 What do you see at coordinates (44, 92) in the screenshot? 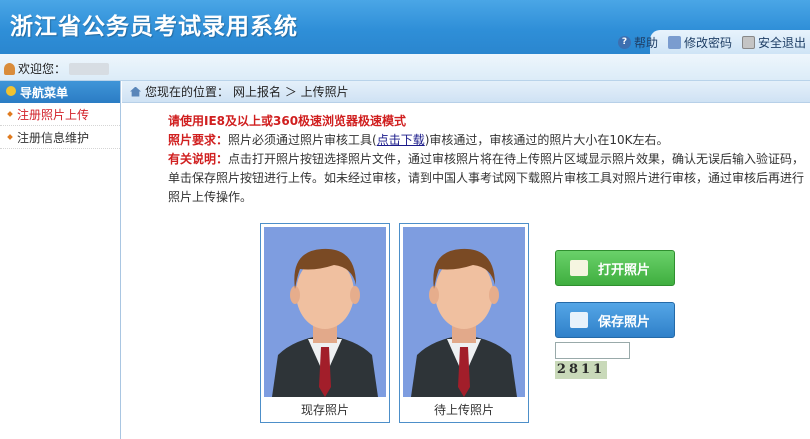
I see `sidebar-title: 导航菜单` at bounding box center [44, 92].